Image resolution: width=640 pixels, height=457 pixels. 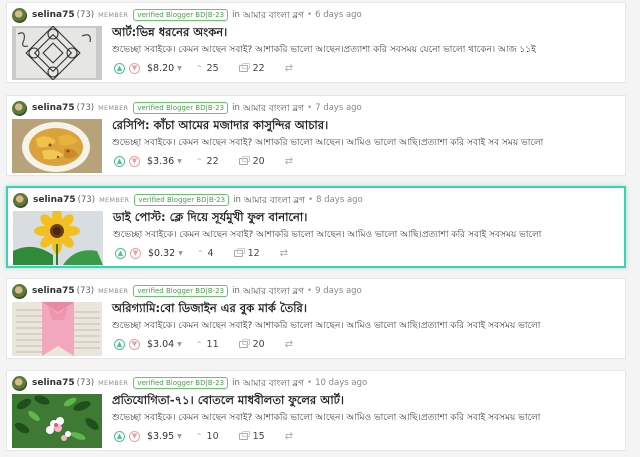 What do you see at coordinates (338, 15) in the screenshot?
I see `post-time: 6 days ago` at bounding box center [338, 15].